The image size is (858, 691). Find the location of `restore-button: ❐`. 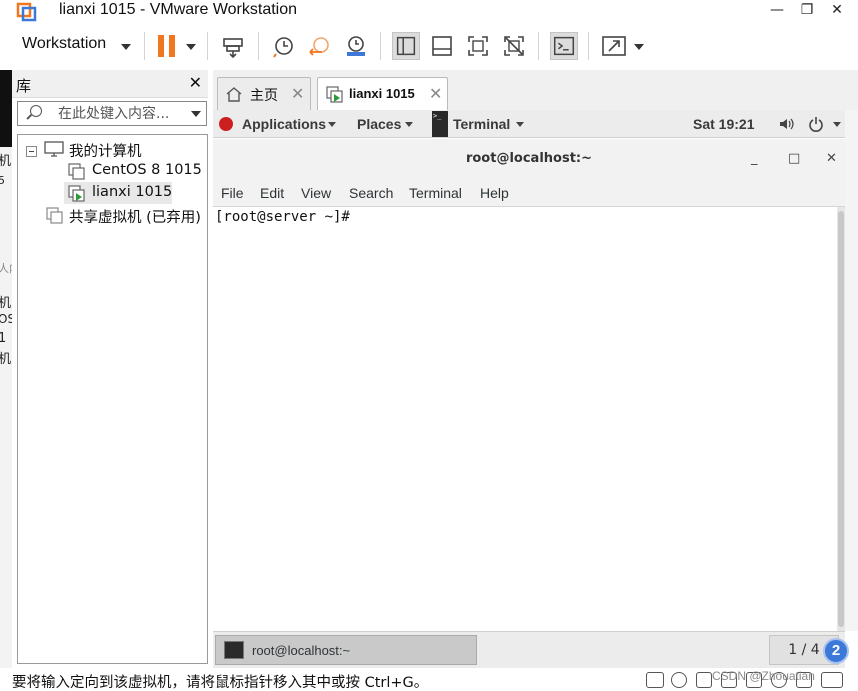

restore-button: ❐ is located at coordinates (807, 11).